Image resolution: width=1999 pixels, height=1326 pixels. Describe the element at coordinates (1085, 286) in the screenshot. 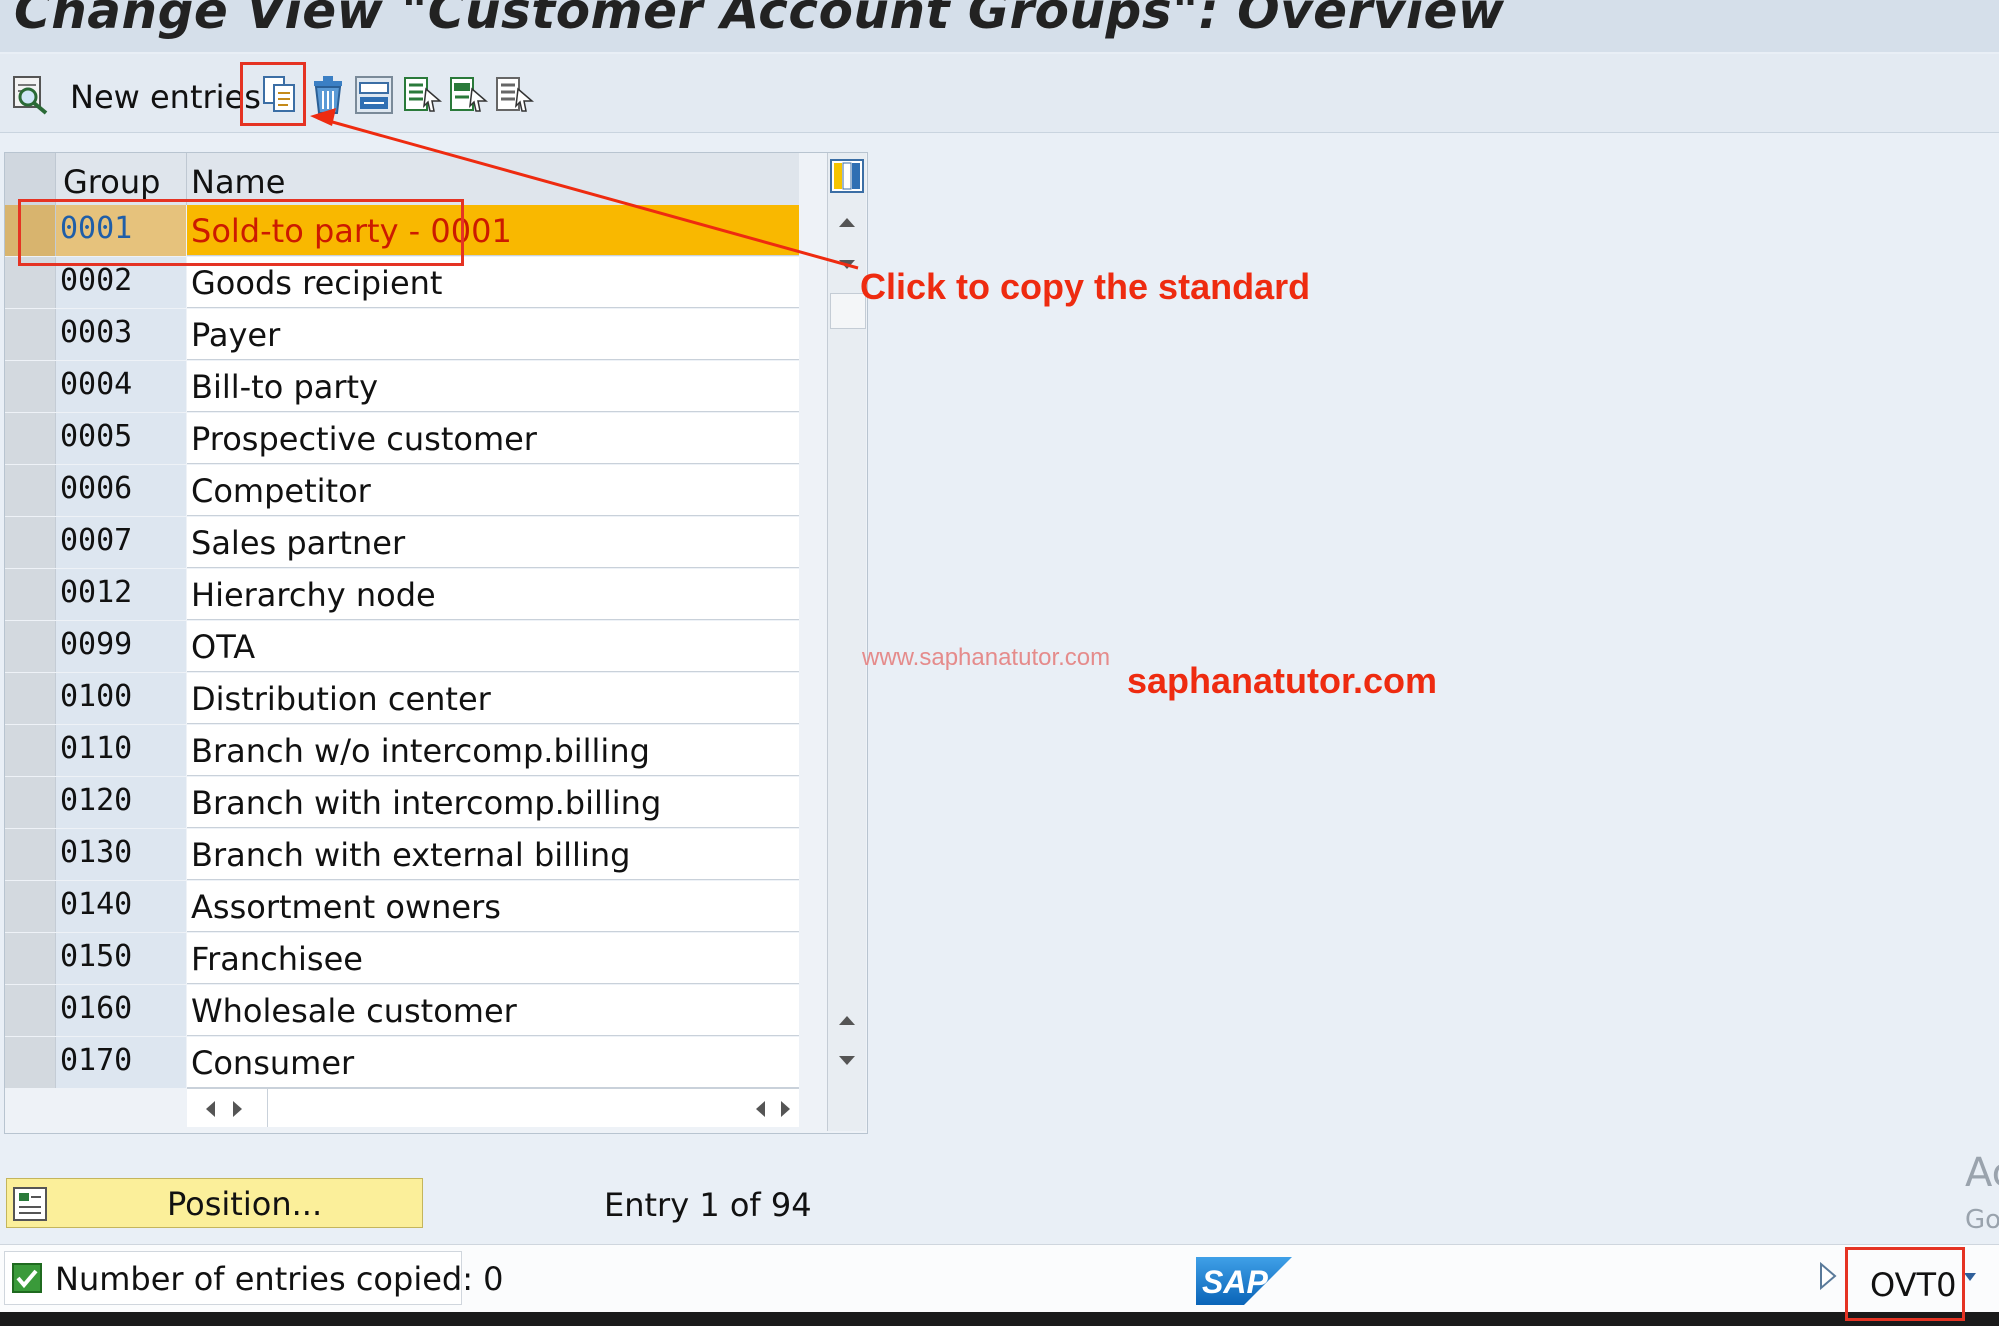

I see `callout-text: Click to copy the standard` at that location.